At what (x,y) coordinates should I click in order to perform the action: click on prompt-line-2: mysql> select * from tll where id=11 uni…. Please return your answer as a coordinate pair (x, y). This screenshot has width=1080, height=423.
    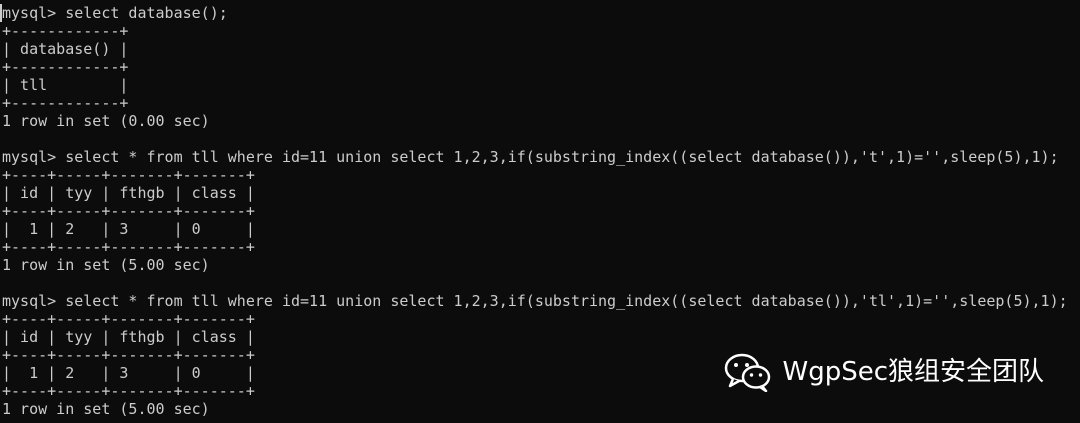
    Looking at the image, I should click on (530, 157).